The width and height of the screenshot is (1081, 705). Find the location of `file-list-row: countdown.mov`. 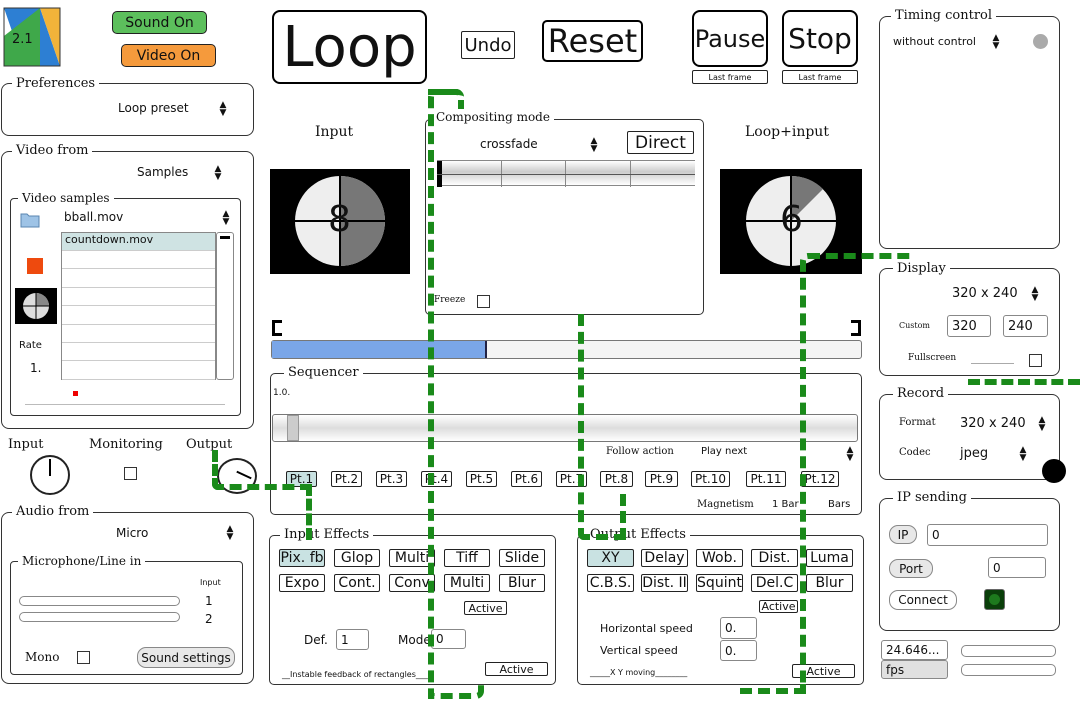

file-list-row: countdown.mov is located at coordinates (138, 242).